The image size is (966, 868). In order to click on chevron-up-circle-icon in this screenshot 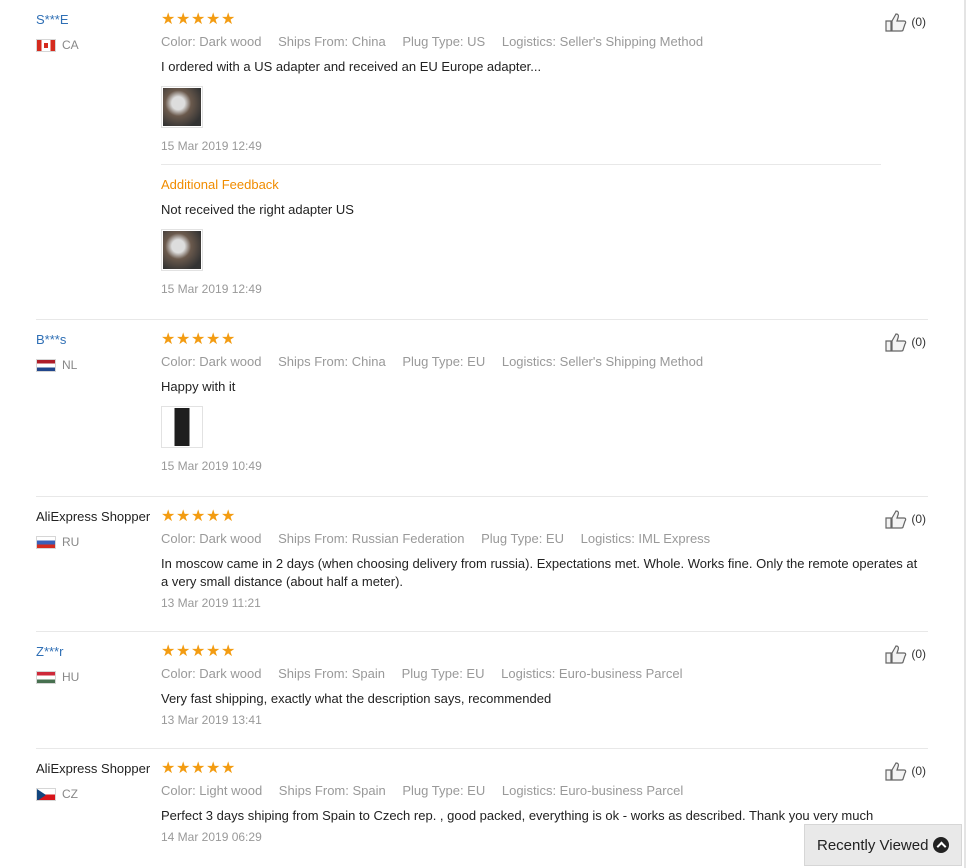, I will do `click(941, 845)`.